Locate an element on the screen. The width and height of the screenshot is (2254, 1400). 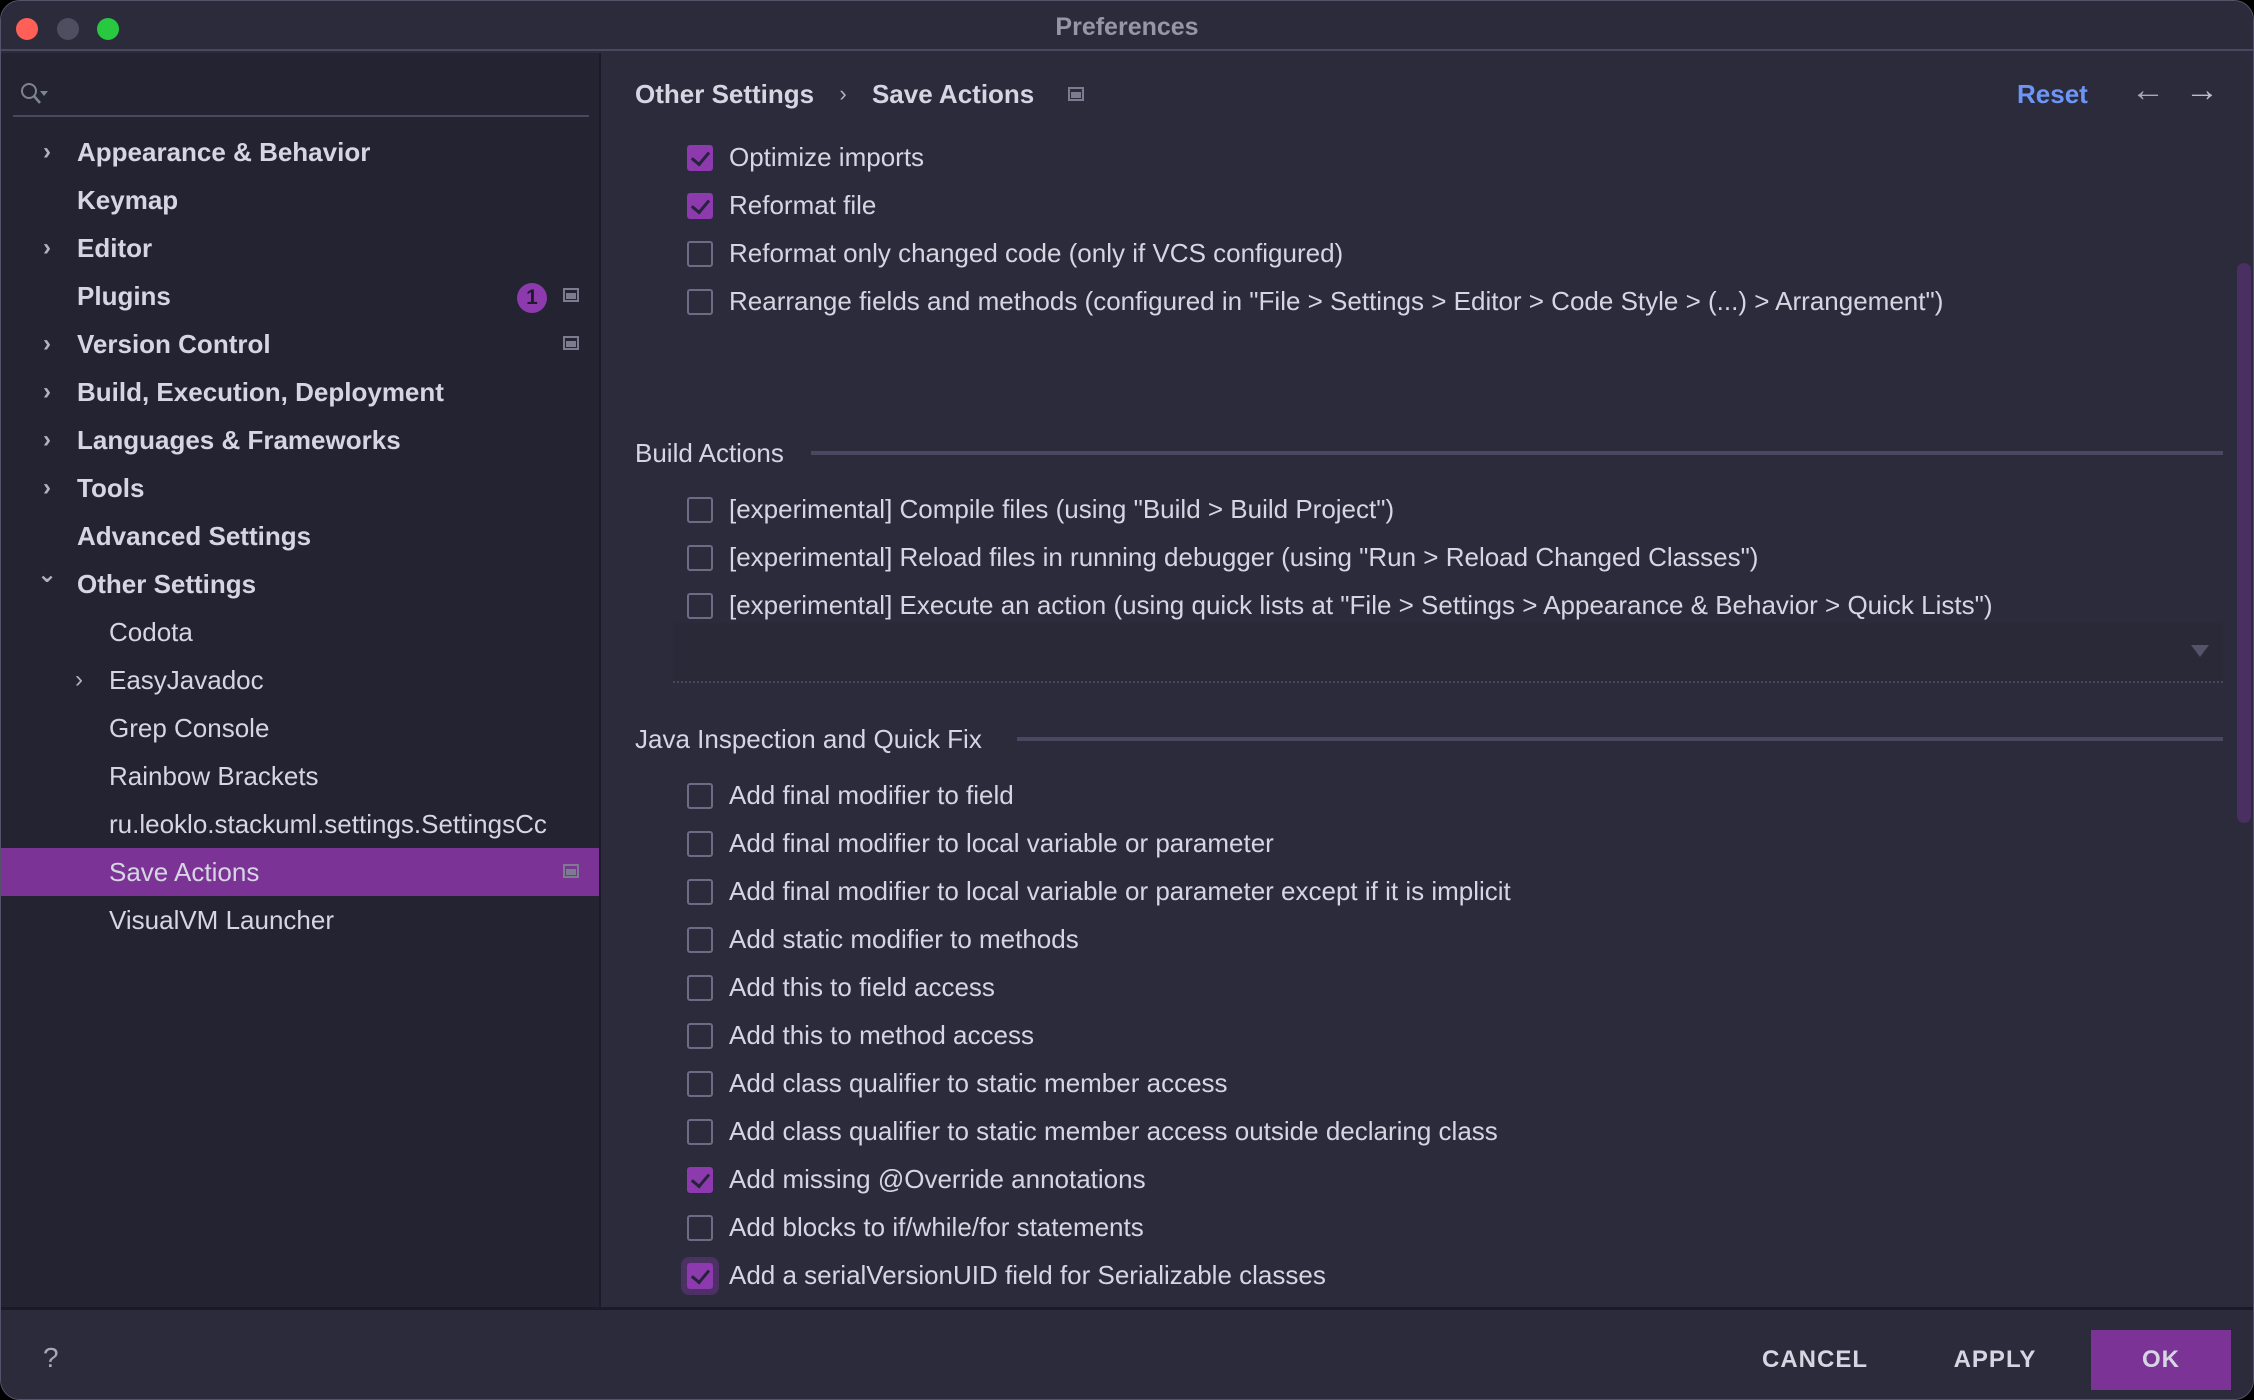
breadcrumb-item-other-settings: Other Settings is located at coordinates (724, 94).